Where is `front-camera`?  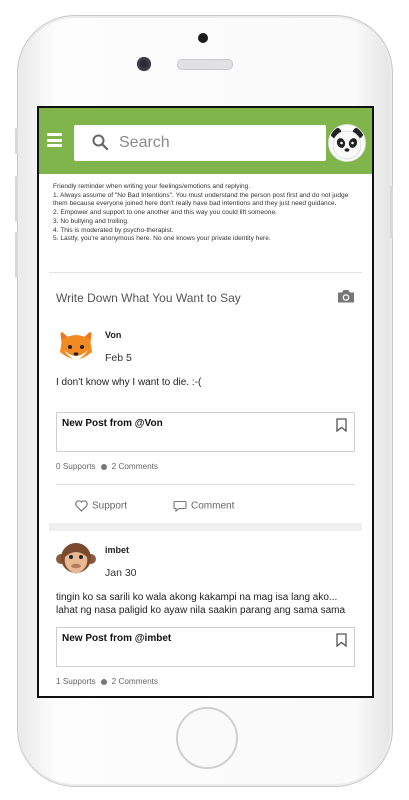 front-camera is located at coordinates (144, 64).